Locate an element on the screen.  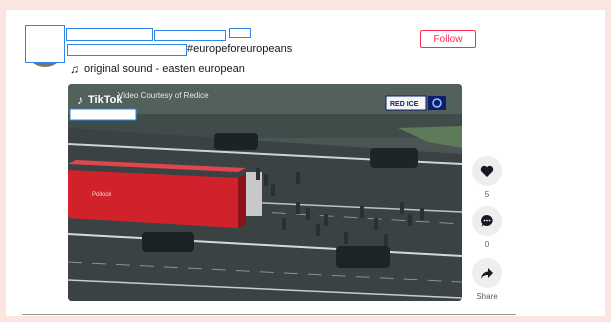
caption-redaction is located at coordinates (127, 50).